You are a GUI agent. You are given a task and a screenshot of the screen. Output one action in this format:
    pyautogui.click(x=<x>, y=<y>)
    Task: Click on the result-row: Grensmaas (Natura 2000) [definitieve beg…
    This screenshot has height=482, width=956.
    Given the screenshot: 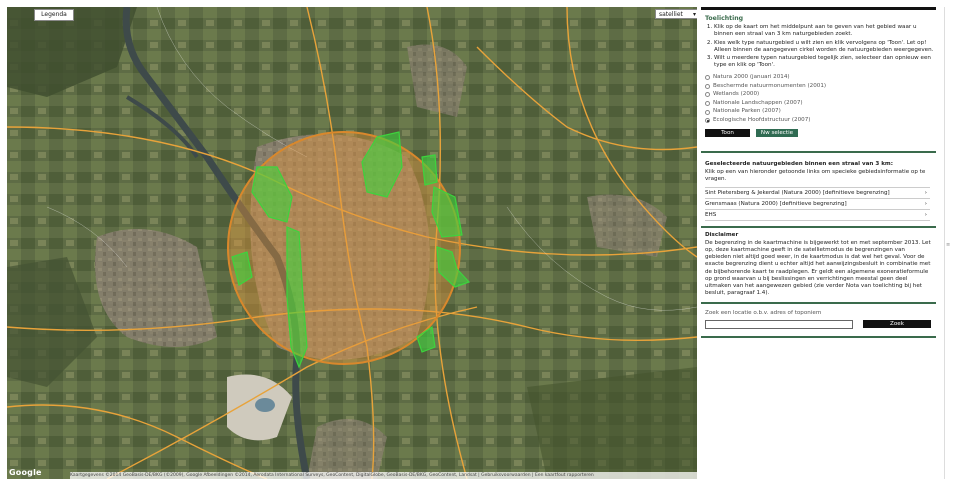 What is the action you would take?
    pyautogui.click(x=817, y=204)
    